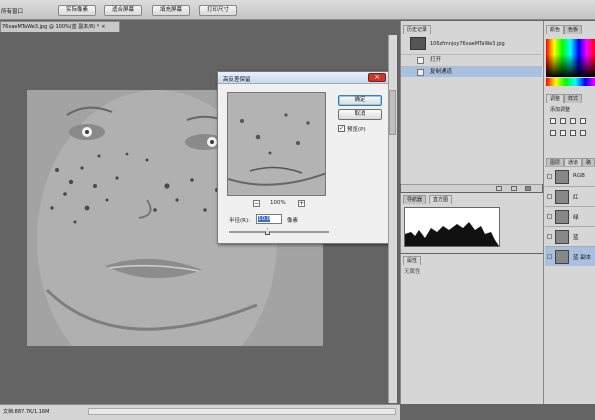  Describe the element at coordinates (563, 121) in the screenshot. I see `levels-icon` at that location.